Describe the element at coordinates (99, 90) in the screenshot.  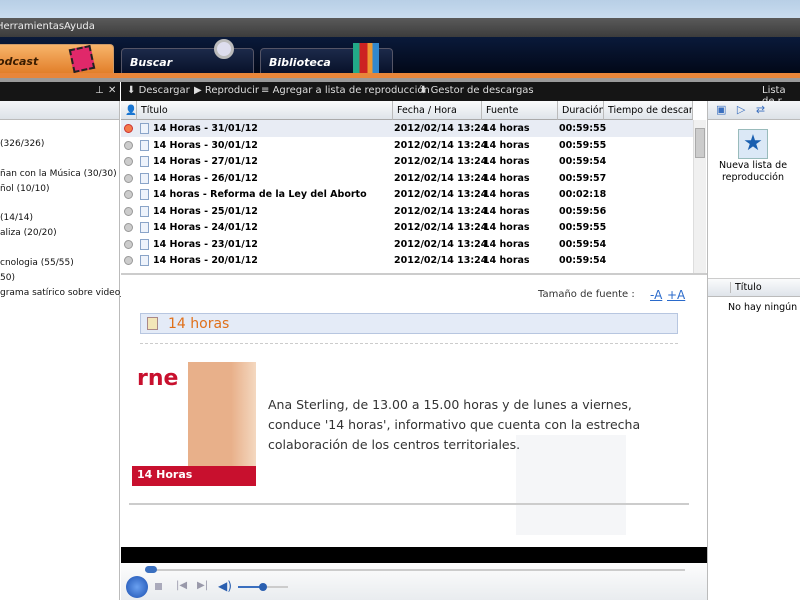
I see `pin-icon: ⊥` at that location.